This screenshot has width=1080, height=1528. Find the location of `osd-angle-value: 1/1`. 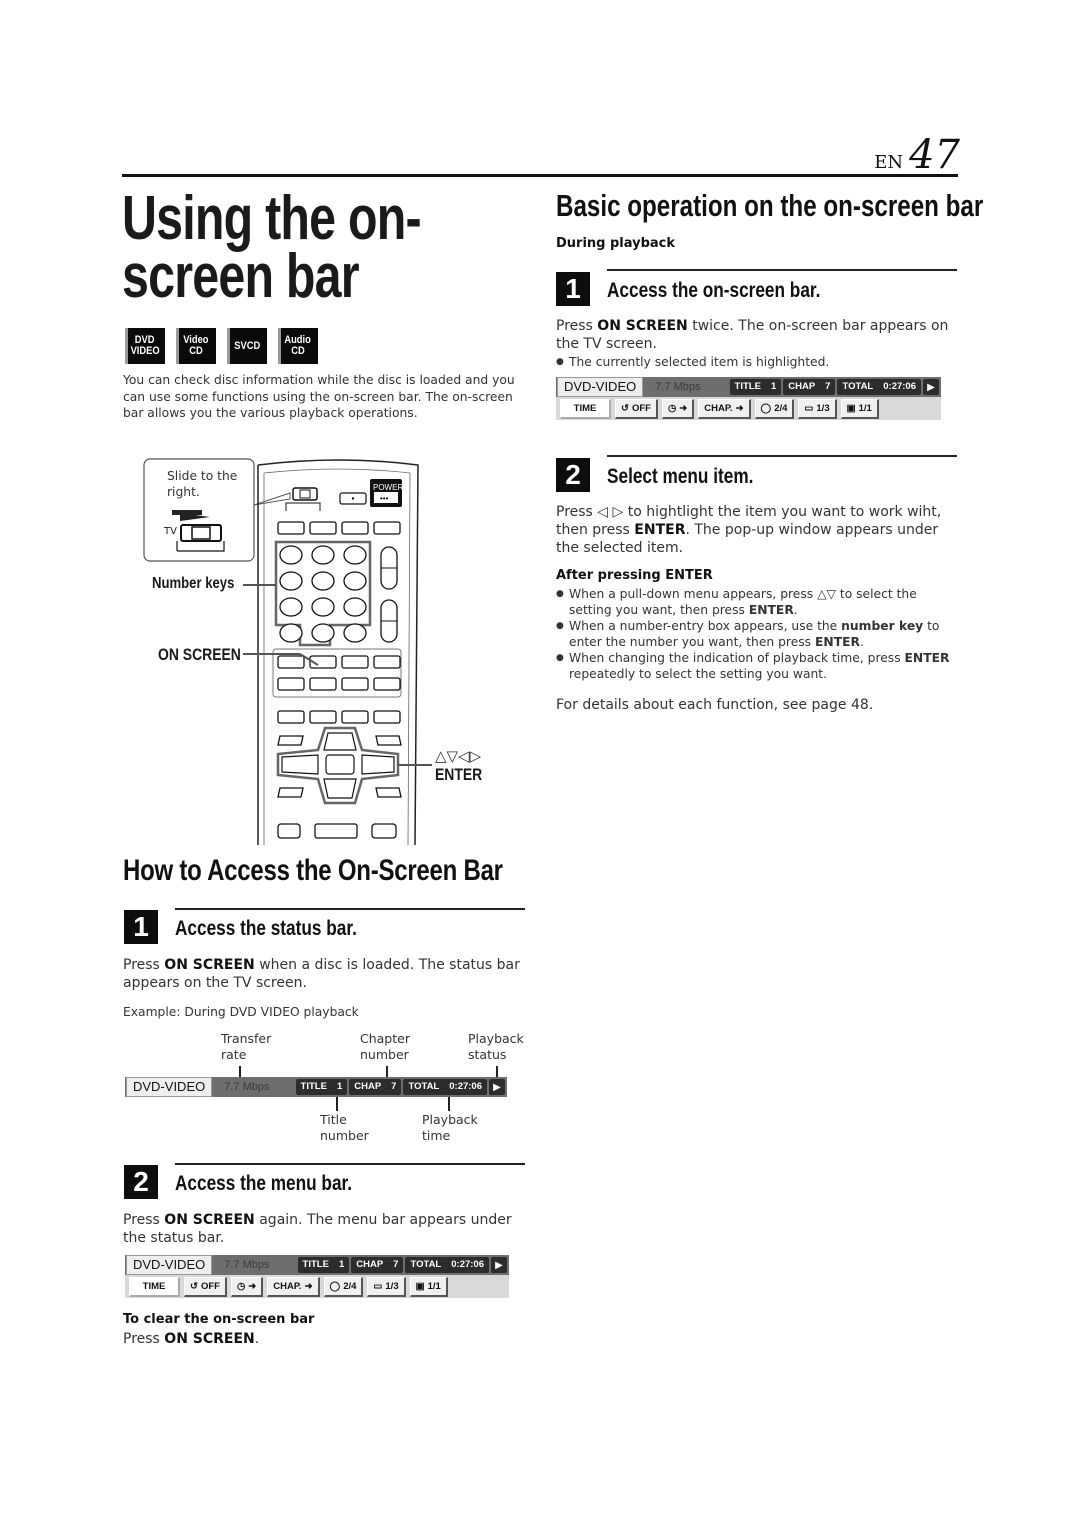

osd-angle-value: 1/1 is located at coordinates (865, 408).